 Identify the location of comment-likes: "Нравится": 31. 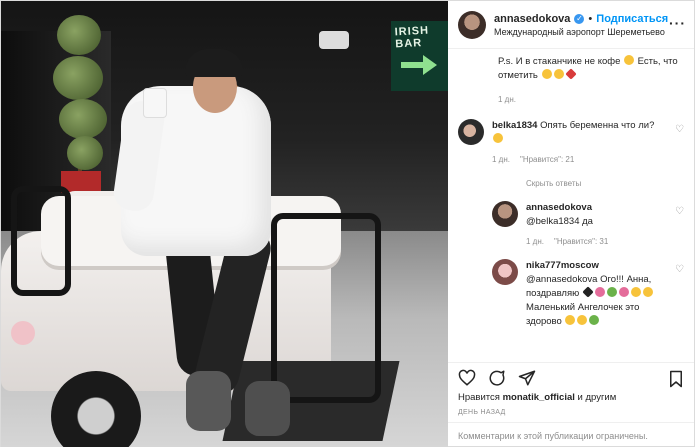
(581, 242).